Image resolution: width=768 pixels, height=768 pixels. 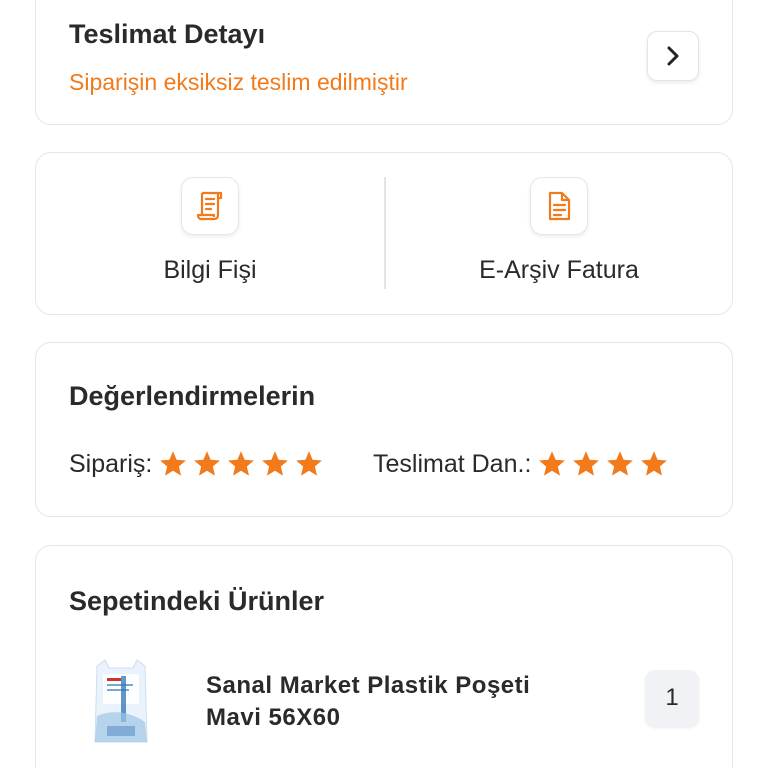 I want to click on delivery-rating: Teslimat Dan.:, so click(x=523, y=464).